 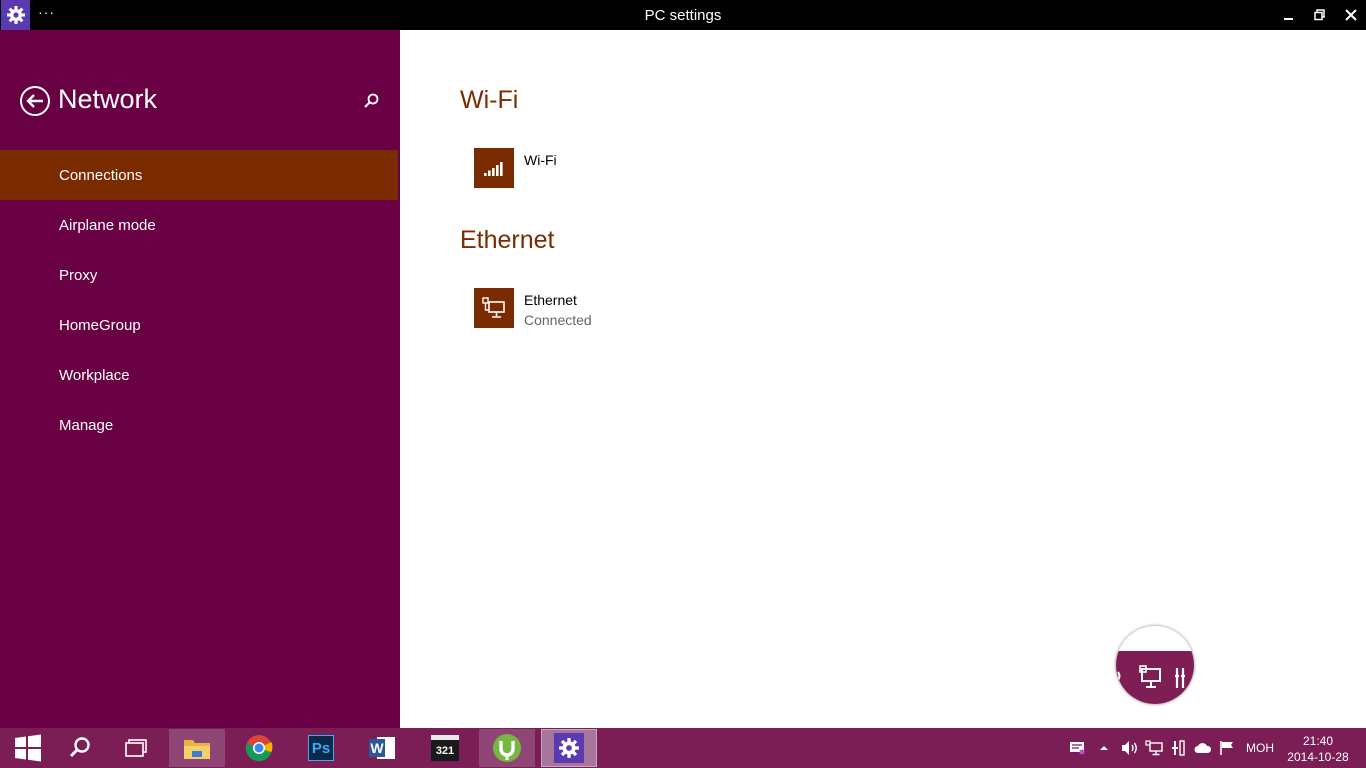 I want to click on power-plug-icon, so click(x=1179, y=748).